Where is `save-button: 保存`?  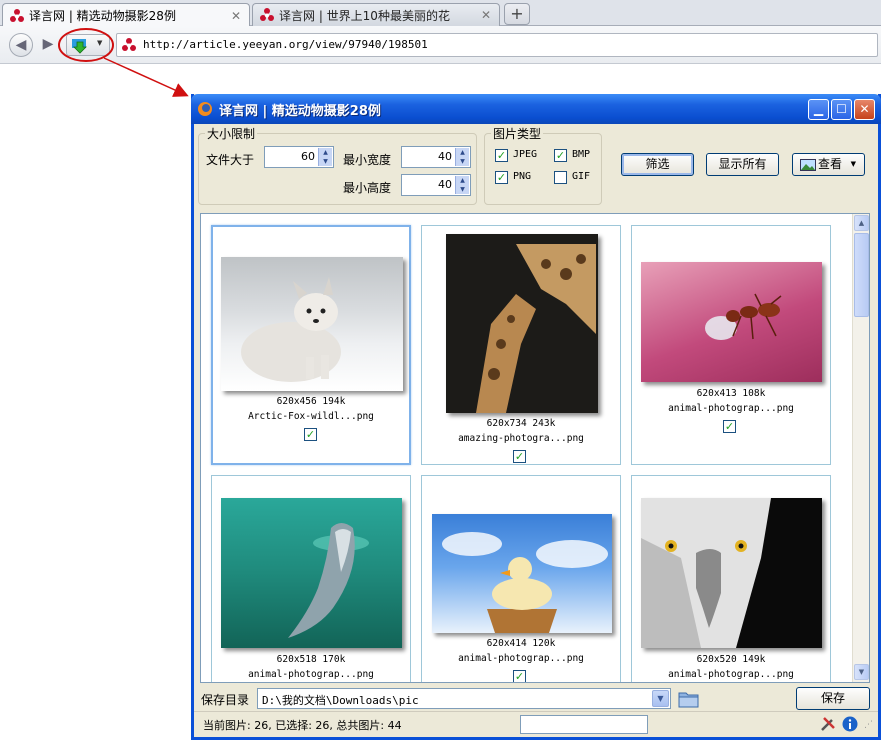
save-button: 保存 is located at coordinates (833, 698).